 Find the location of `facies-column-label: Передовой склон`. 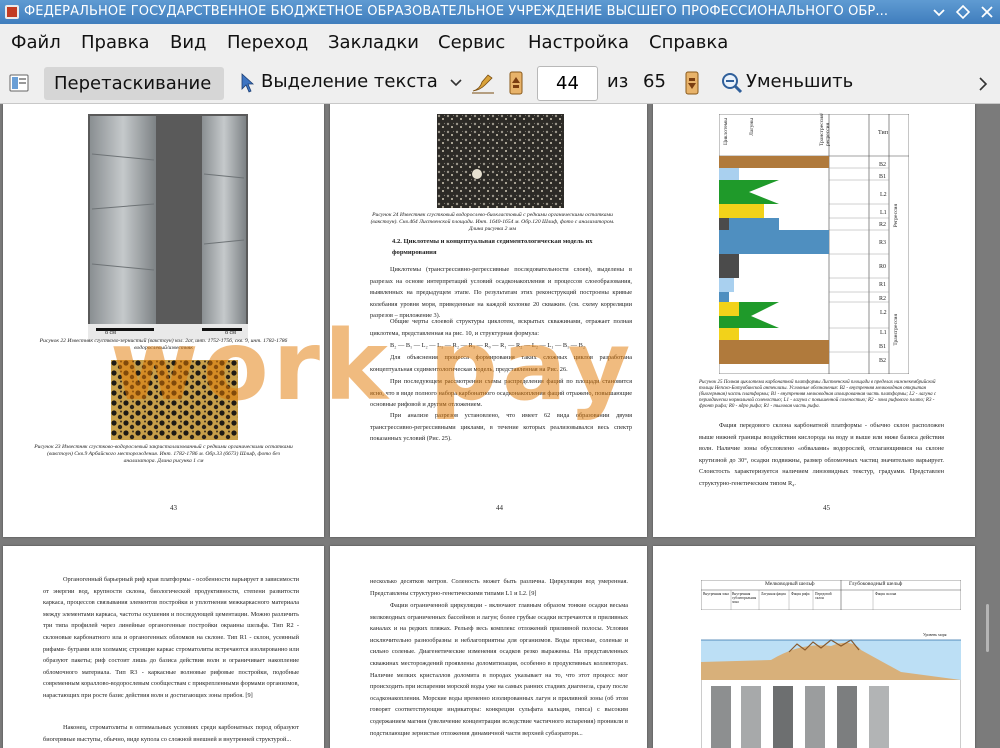

facies-column-label: Передовой склон is located at coordinates (823, 596).